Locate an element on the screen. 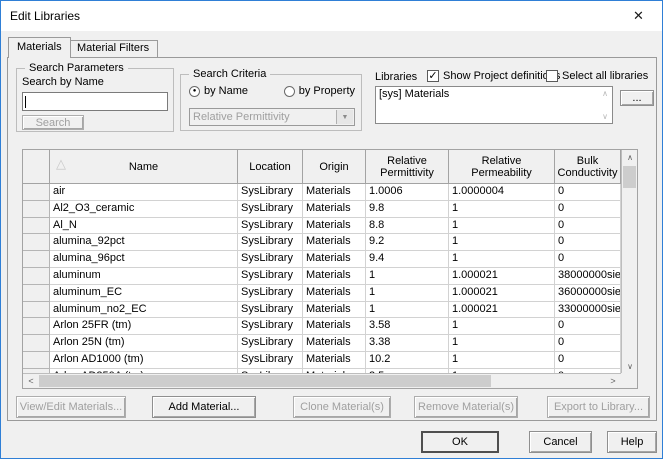  table-row: alumina_92pct SysLibrary Materials 9.2 1 0 is located at coordinates (322, 243).